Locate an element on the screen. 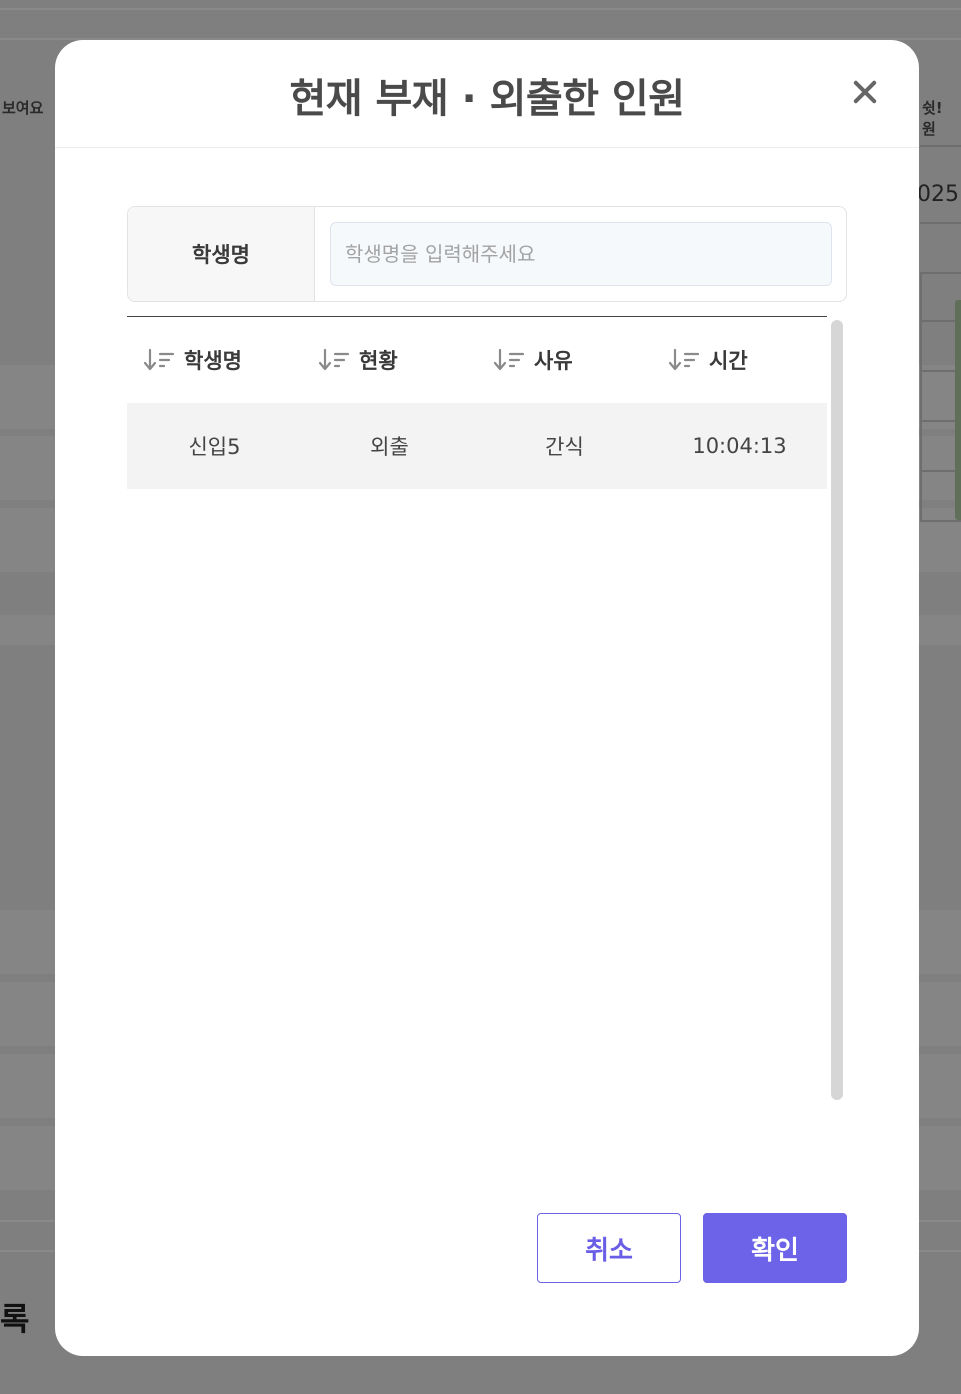 The width and height of the screenshot is (961, 1394). column-header-reason: 사유 is located at coordinates (564, 360).